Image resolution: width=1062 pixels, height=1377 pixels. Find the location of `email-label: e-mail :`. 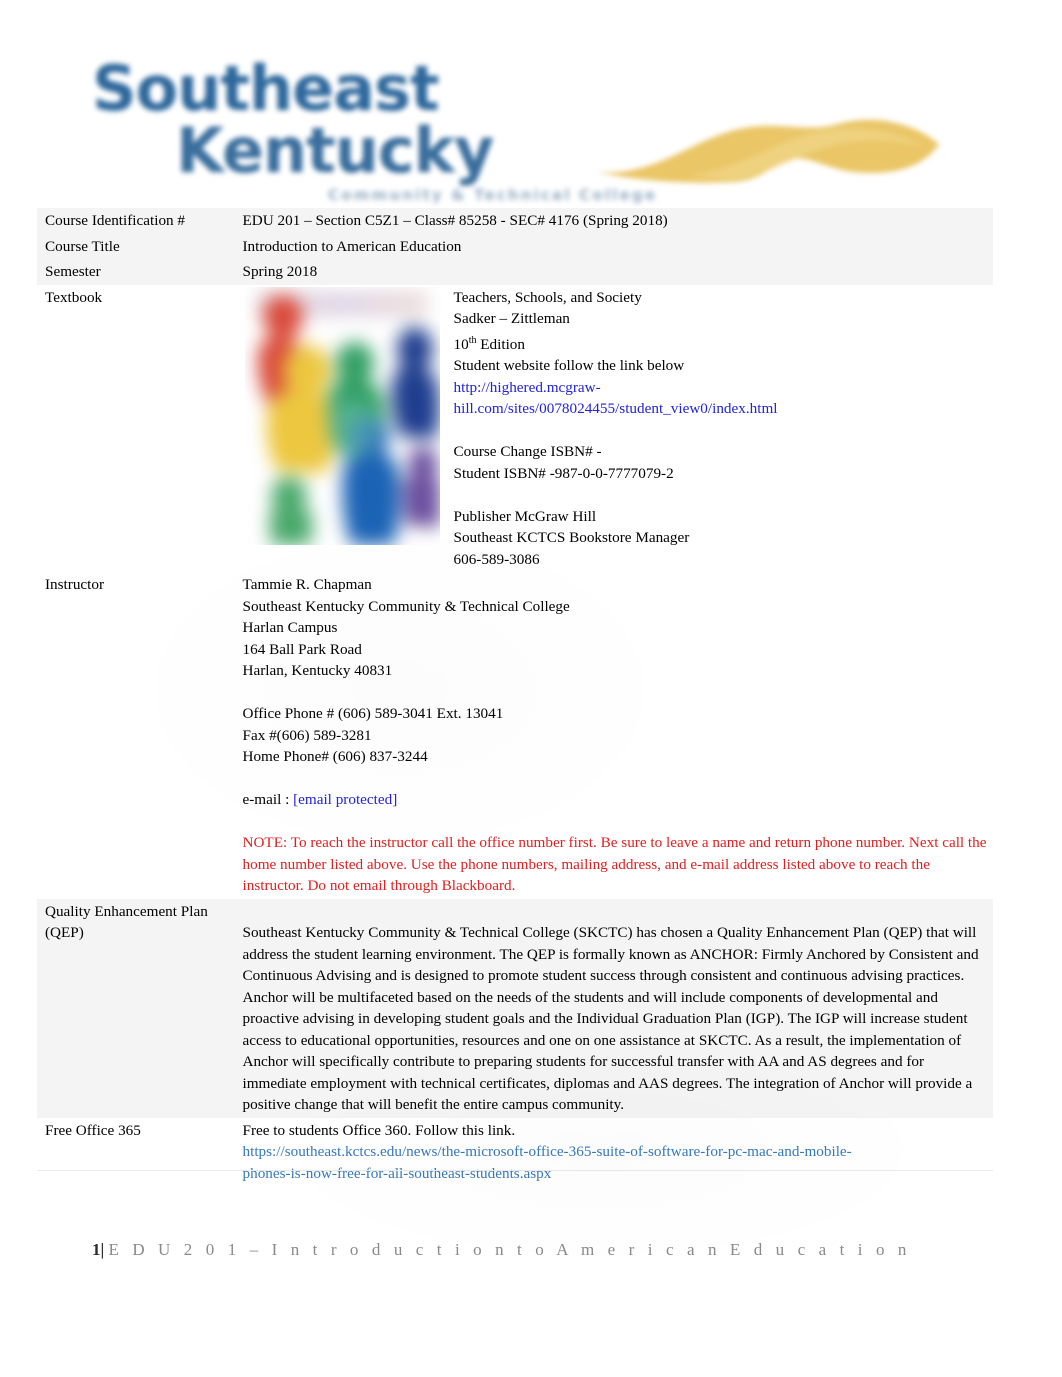

email-label: e-mail : is located at coordinates (268, 800).